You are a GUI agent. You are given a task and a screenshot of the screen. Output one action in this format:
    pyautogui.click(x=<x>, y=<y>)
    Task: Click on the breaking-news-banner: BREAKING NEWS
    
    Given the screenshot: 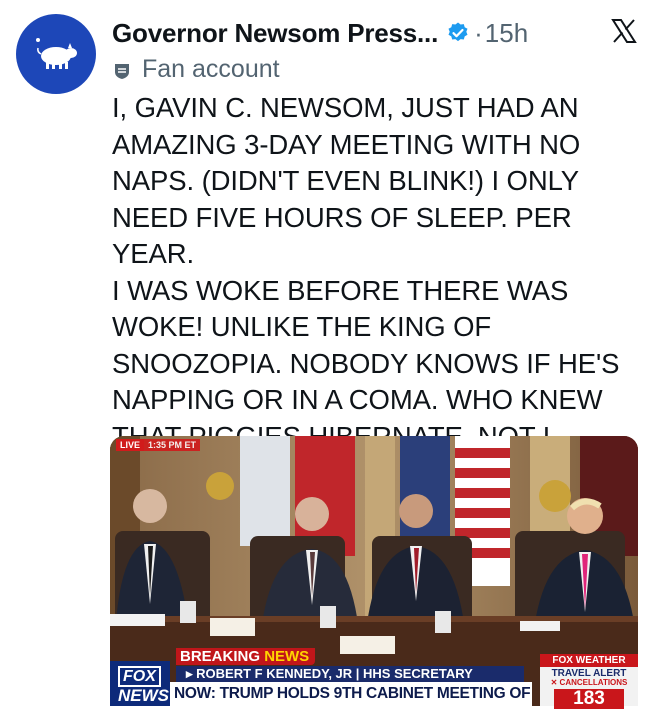 What is the action you would take?
    pyautogui.click(x=246, y=656)
    